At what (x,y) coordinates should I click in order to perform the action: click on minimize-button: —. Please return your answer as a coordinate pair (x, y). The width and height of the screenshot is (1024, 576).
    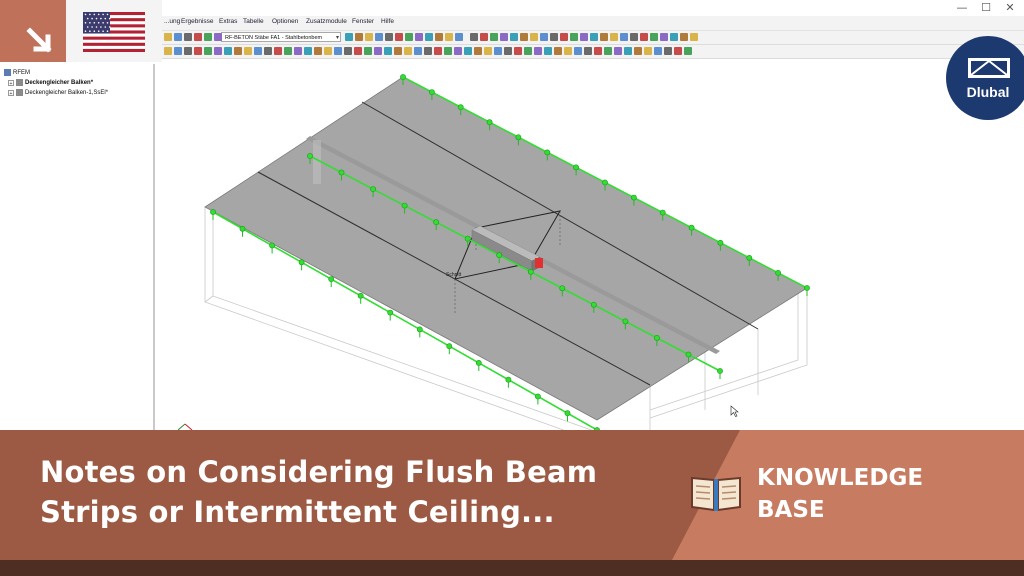
    Looking at the image, I should click on (962, 8).